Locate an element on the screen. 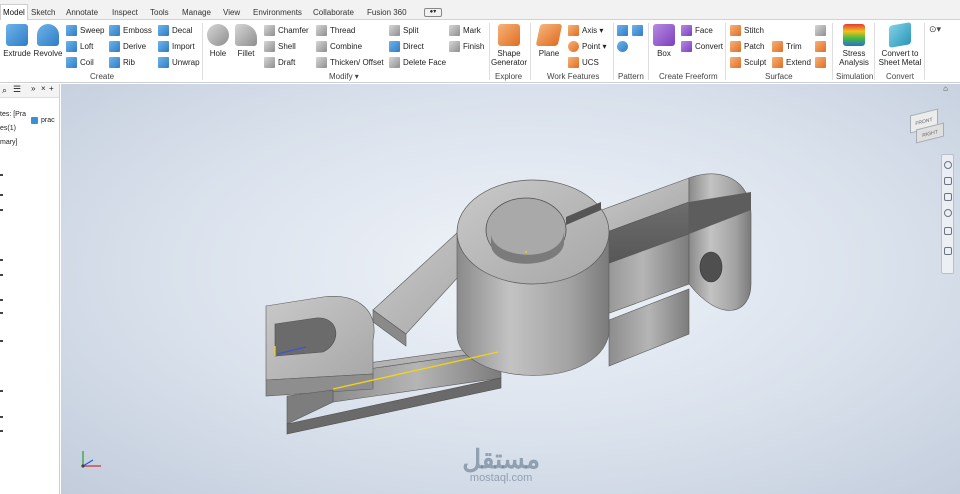  emboss-icon is located at coordinates (114, 30).